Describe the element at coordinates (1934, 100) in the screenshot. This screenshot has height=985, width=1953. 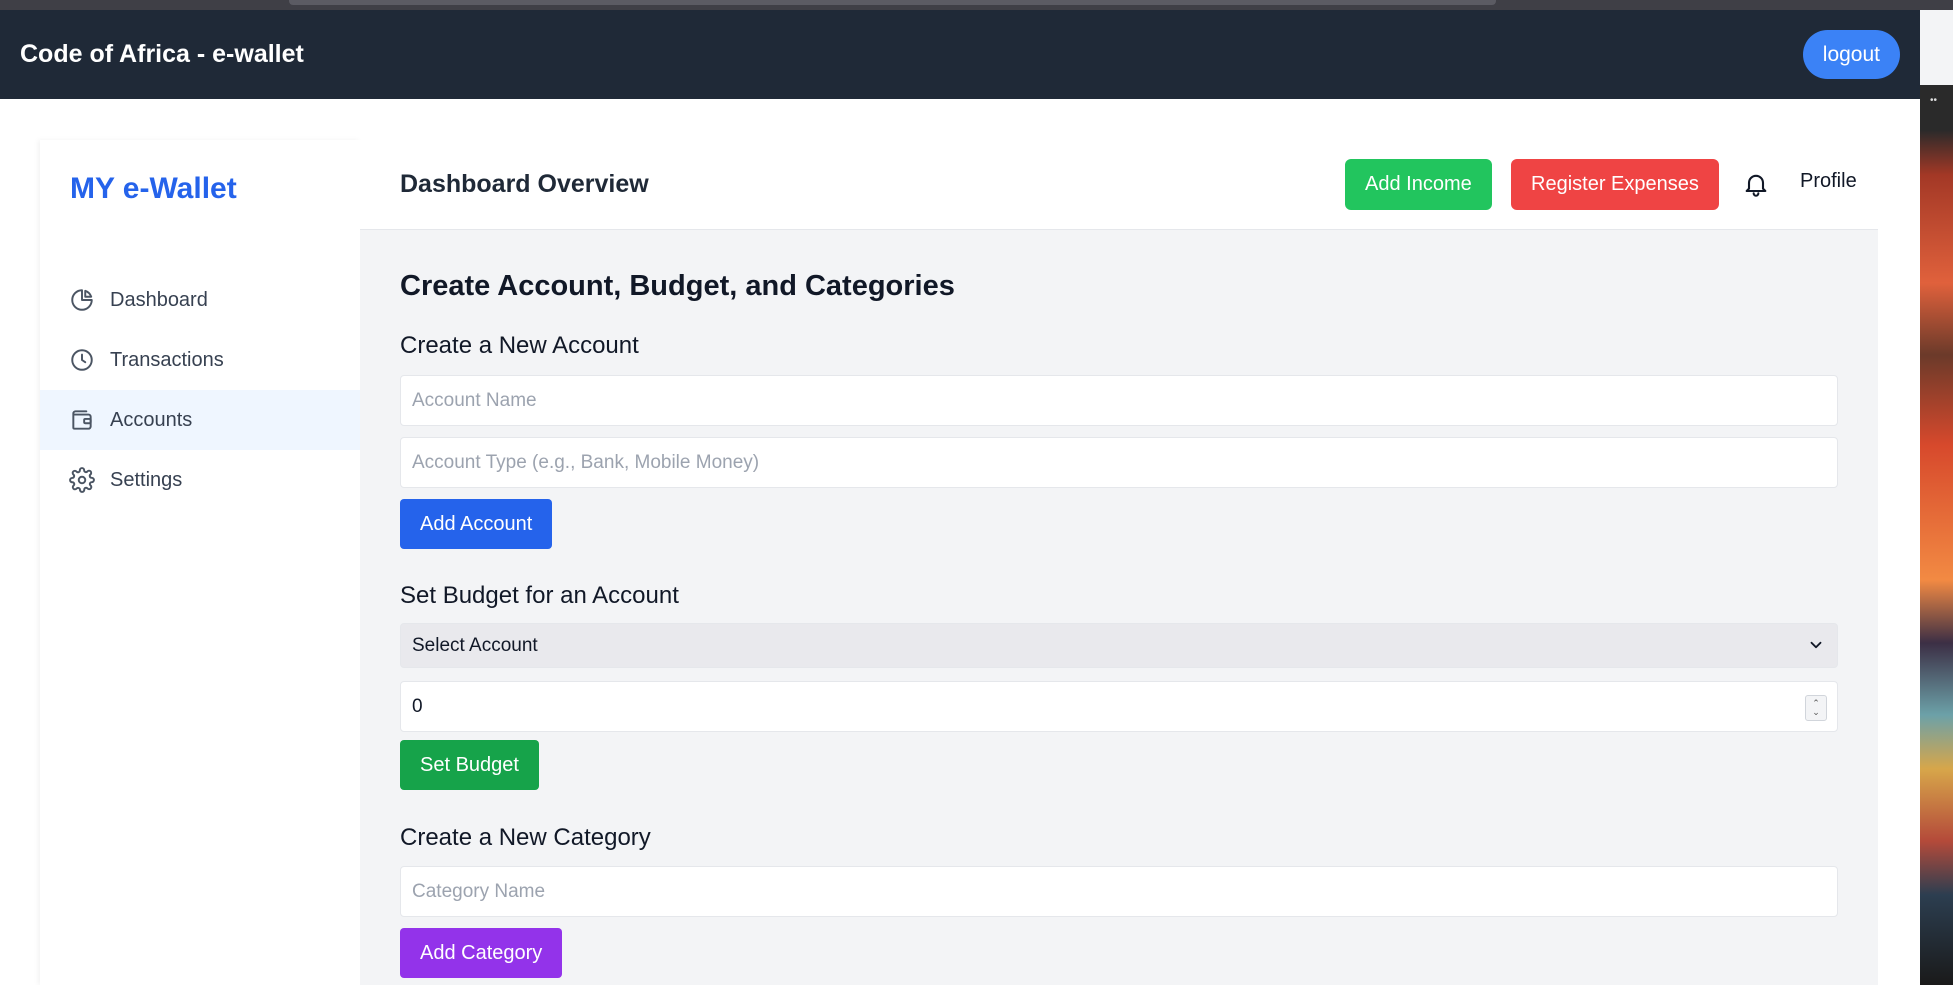
I see `window-dots: ••` at that location.